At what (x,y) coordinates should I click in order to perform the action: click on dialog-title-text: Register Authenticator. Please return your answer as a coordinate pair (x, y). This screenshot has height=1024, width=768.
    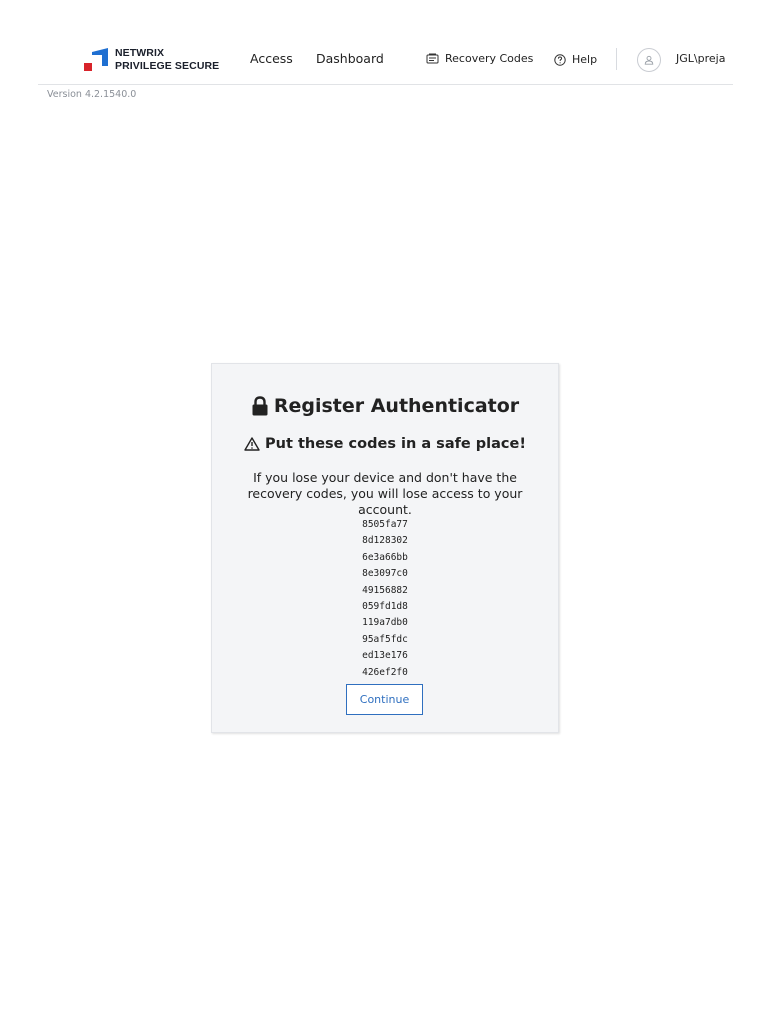
    Looking at the image, I should click on (396, 406).